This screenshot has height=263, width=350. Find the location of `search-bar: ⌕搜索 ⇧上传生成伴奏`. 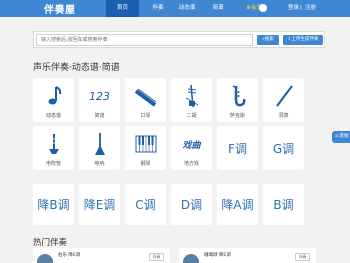

search-bar: ⌕搜索 ⇧上传生成伴奏 is located at coordinates (179, 39).